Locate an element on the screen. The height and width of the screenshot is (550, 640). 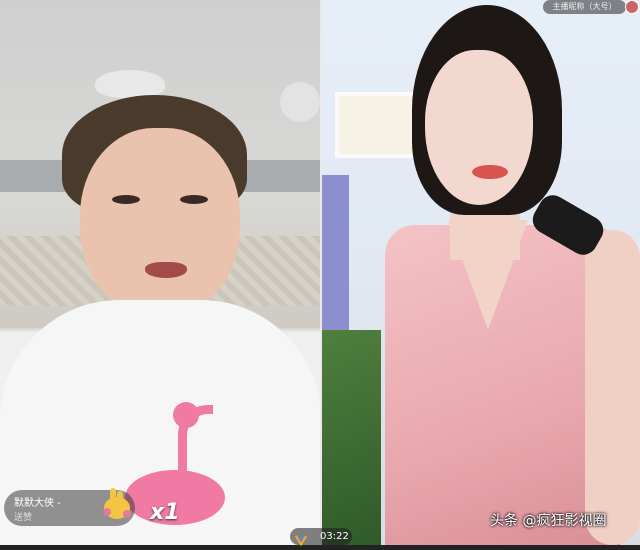
person-mouth is located at coordinates (166, 270).